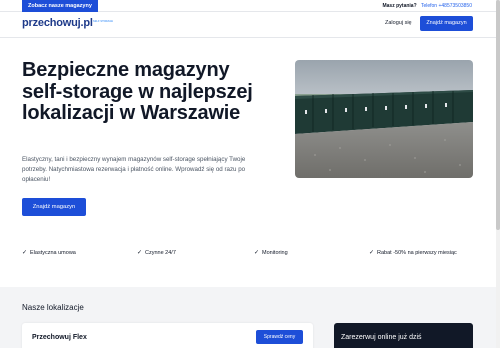  What do you see at coordinates (103, 21) in the screenshot?
I see `logo-tagline: SELF STORAGE` at bounding box center [103, 21].